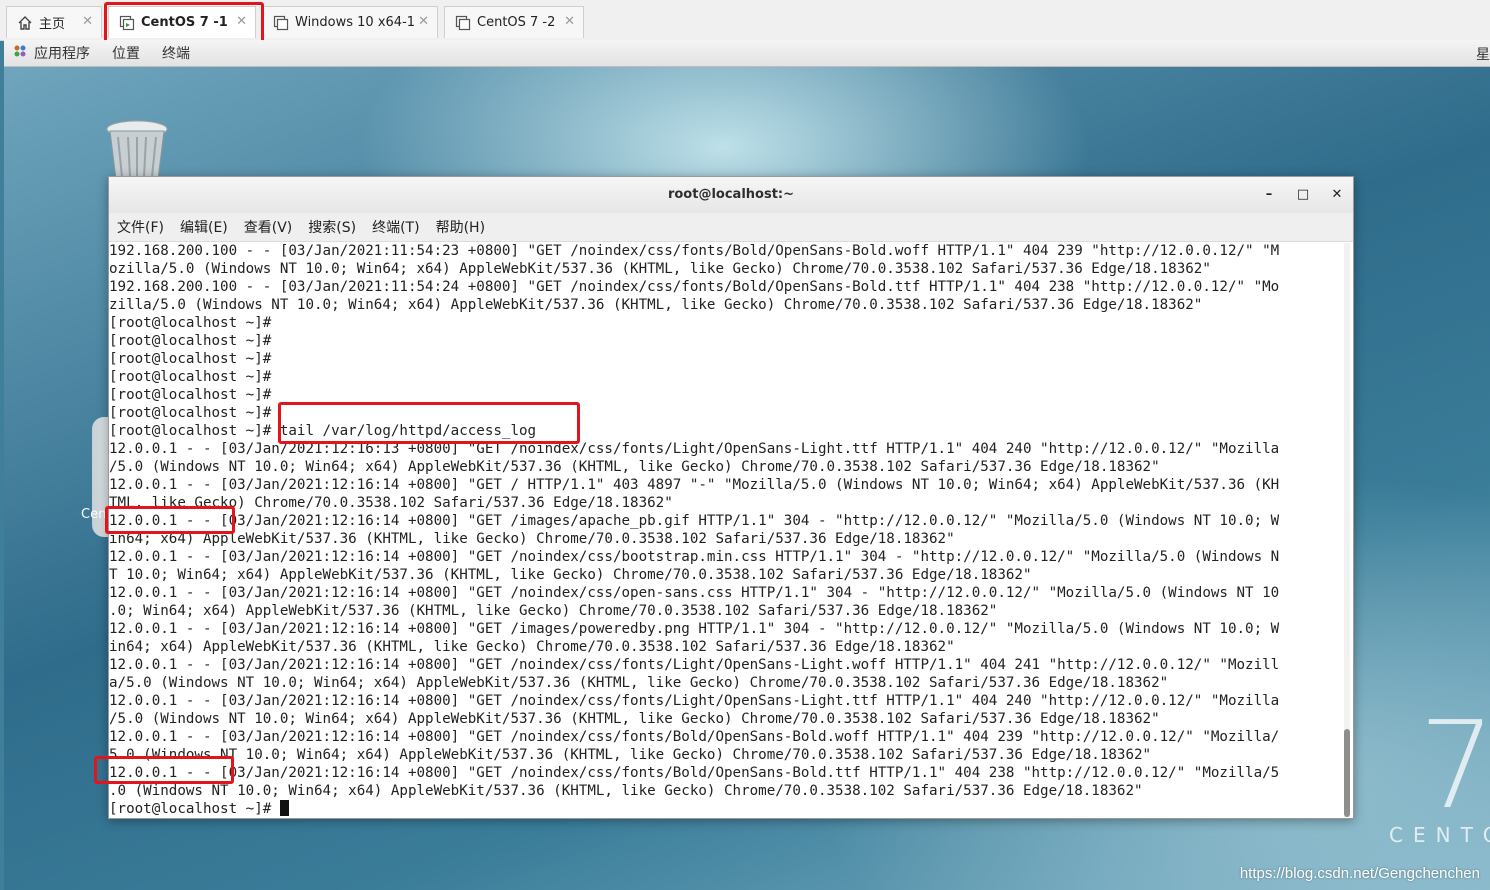  Describe the element at coordinates (395, 227) in the screenshot. I see `menu-terminal: 终端(T)` at that location.